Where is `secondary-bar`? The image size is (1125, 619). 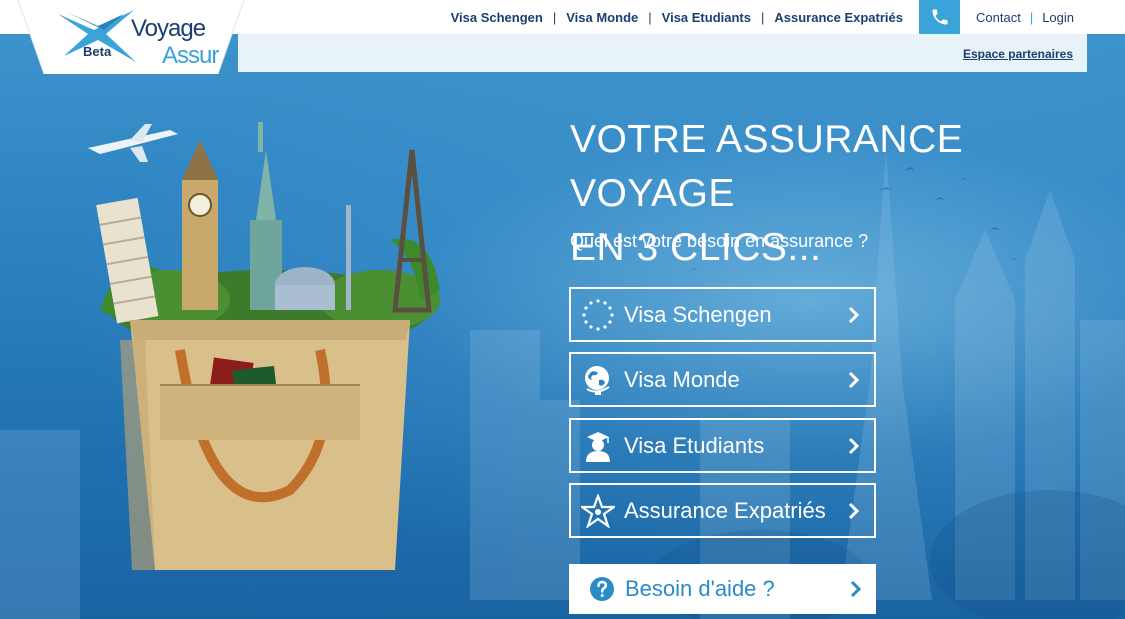
secondary-bar is located at coordinates (662, 53).